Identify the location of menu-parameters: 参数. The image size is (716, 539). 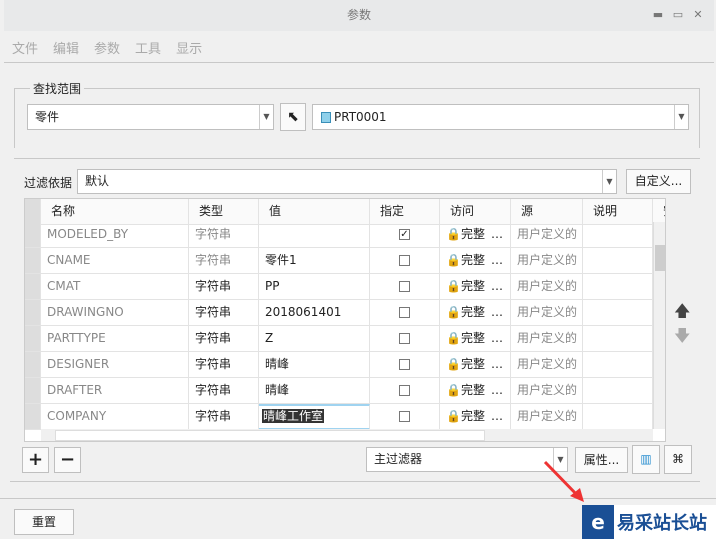
(107, 47).